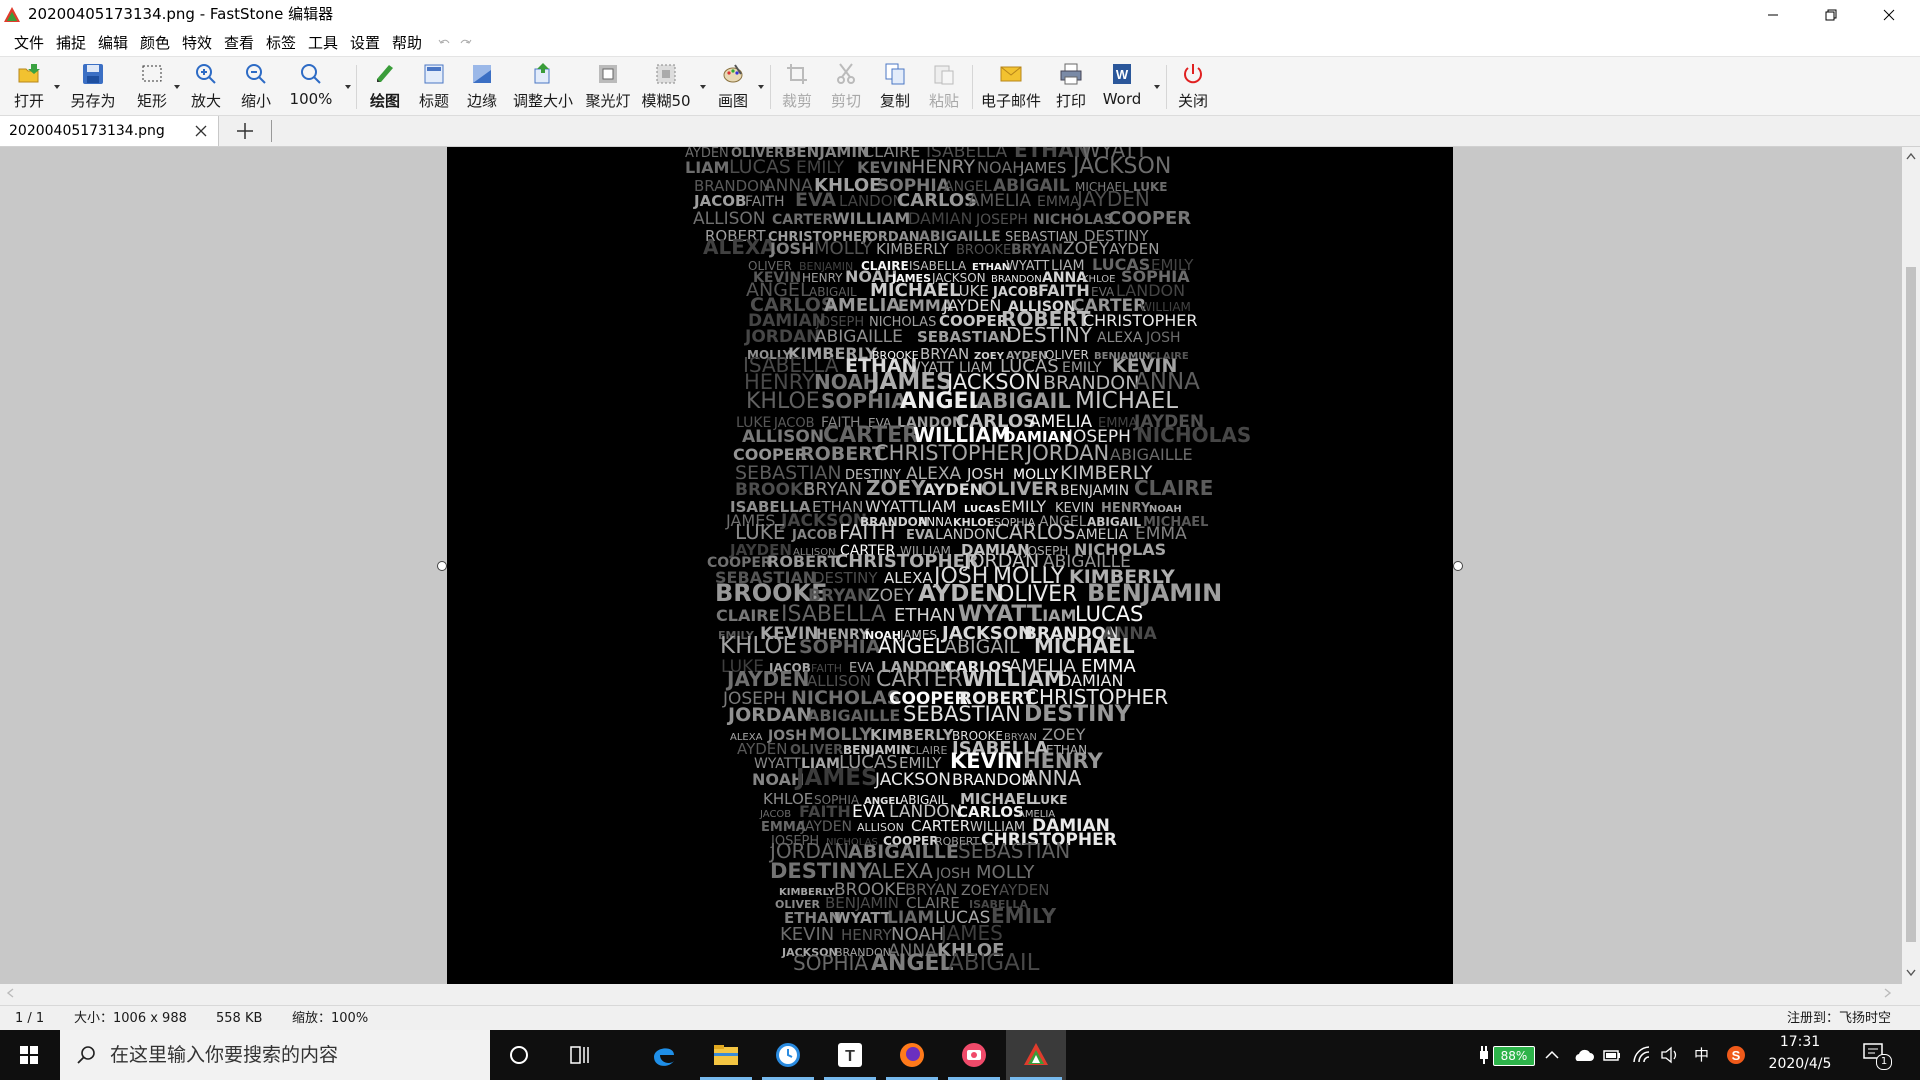  Describe the element at coordinates (543, 86) in the screenshot. I see `resize-button: 调整大小` at that location.